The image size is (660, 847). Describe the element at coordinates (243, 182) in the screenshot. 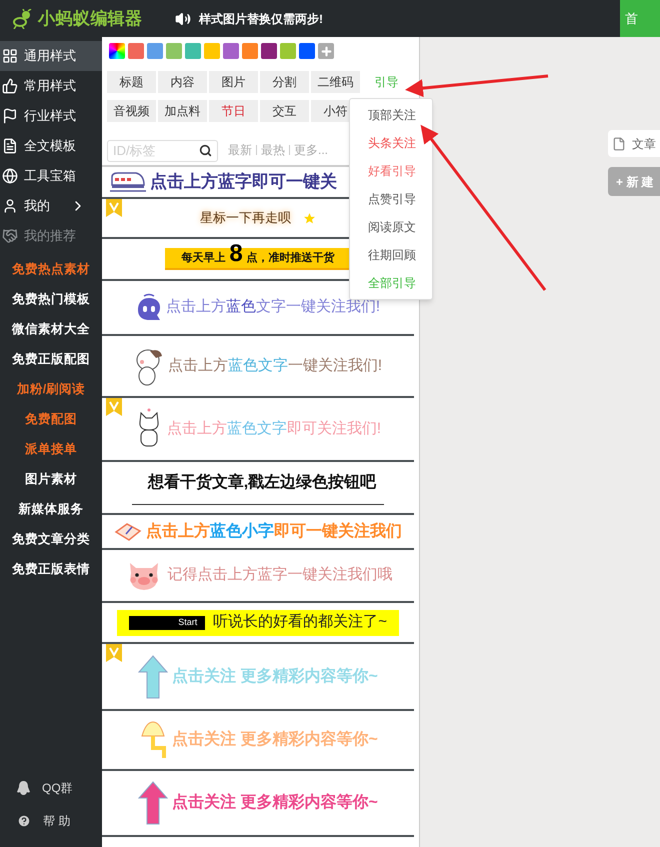

I see `style-text: 点击上方蓝字即可一键关` at that location.